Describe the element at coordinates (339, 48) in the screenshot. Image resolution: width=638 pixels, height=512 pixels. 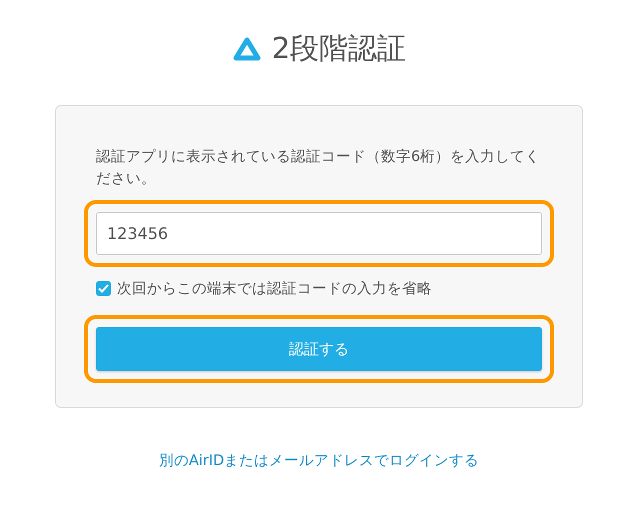
I see `page-title: 2段階認証` at that location.